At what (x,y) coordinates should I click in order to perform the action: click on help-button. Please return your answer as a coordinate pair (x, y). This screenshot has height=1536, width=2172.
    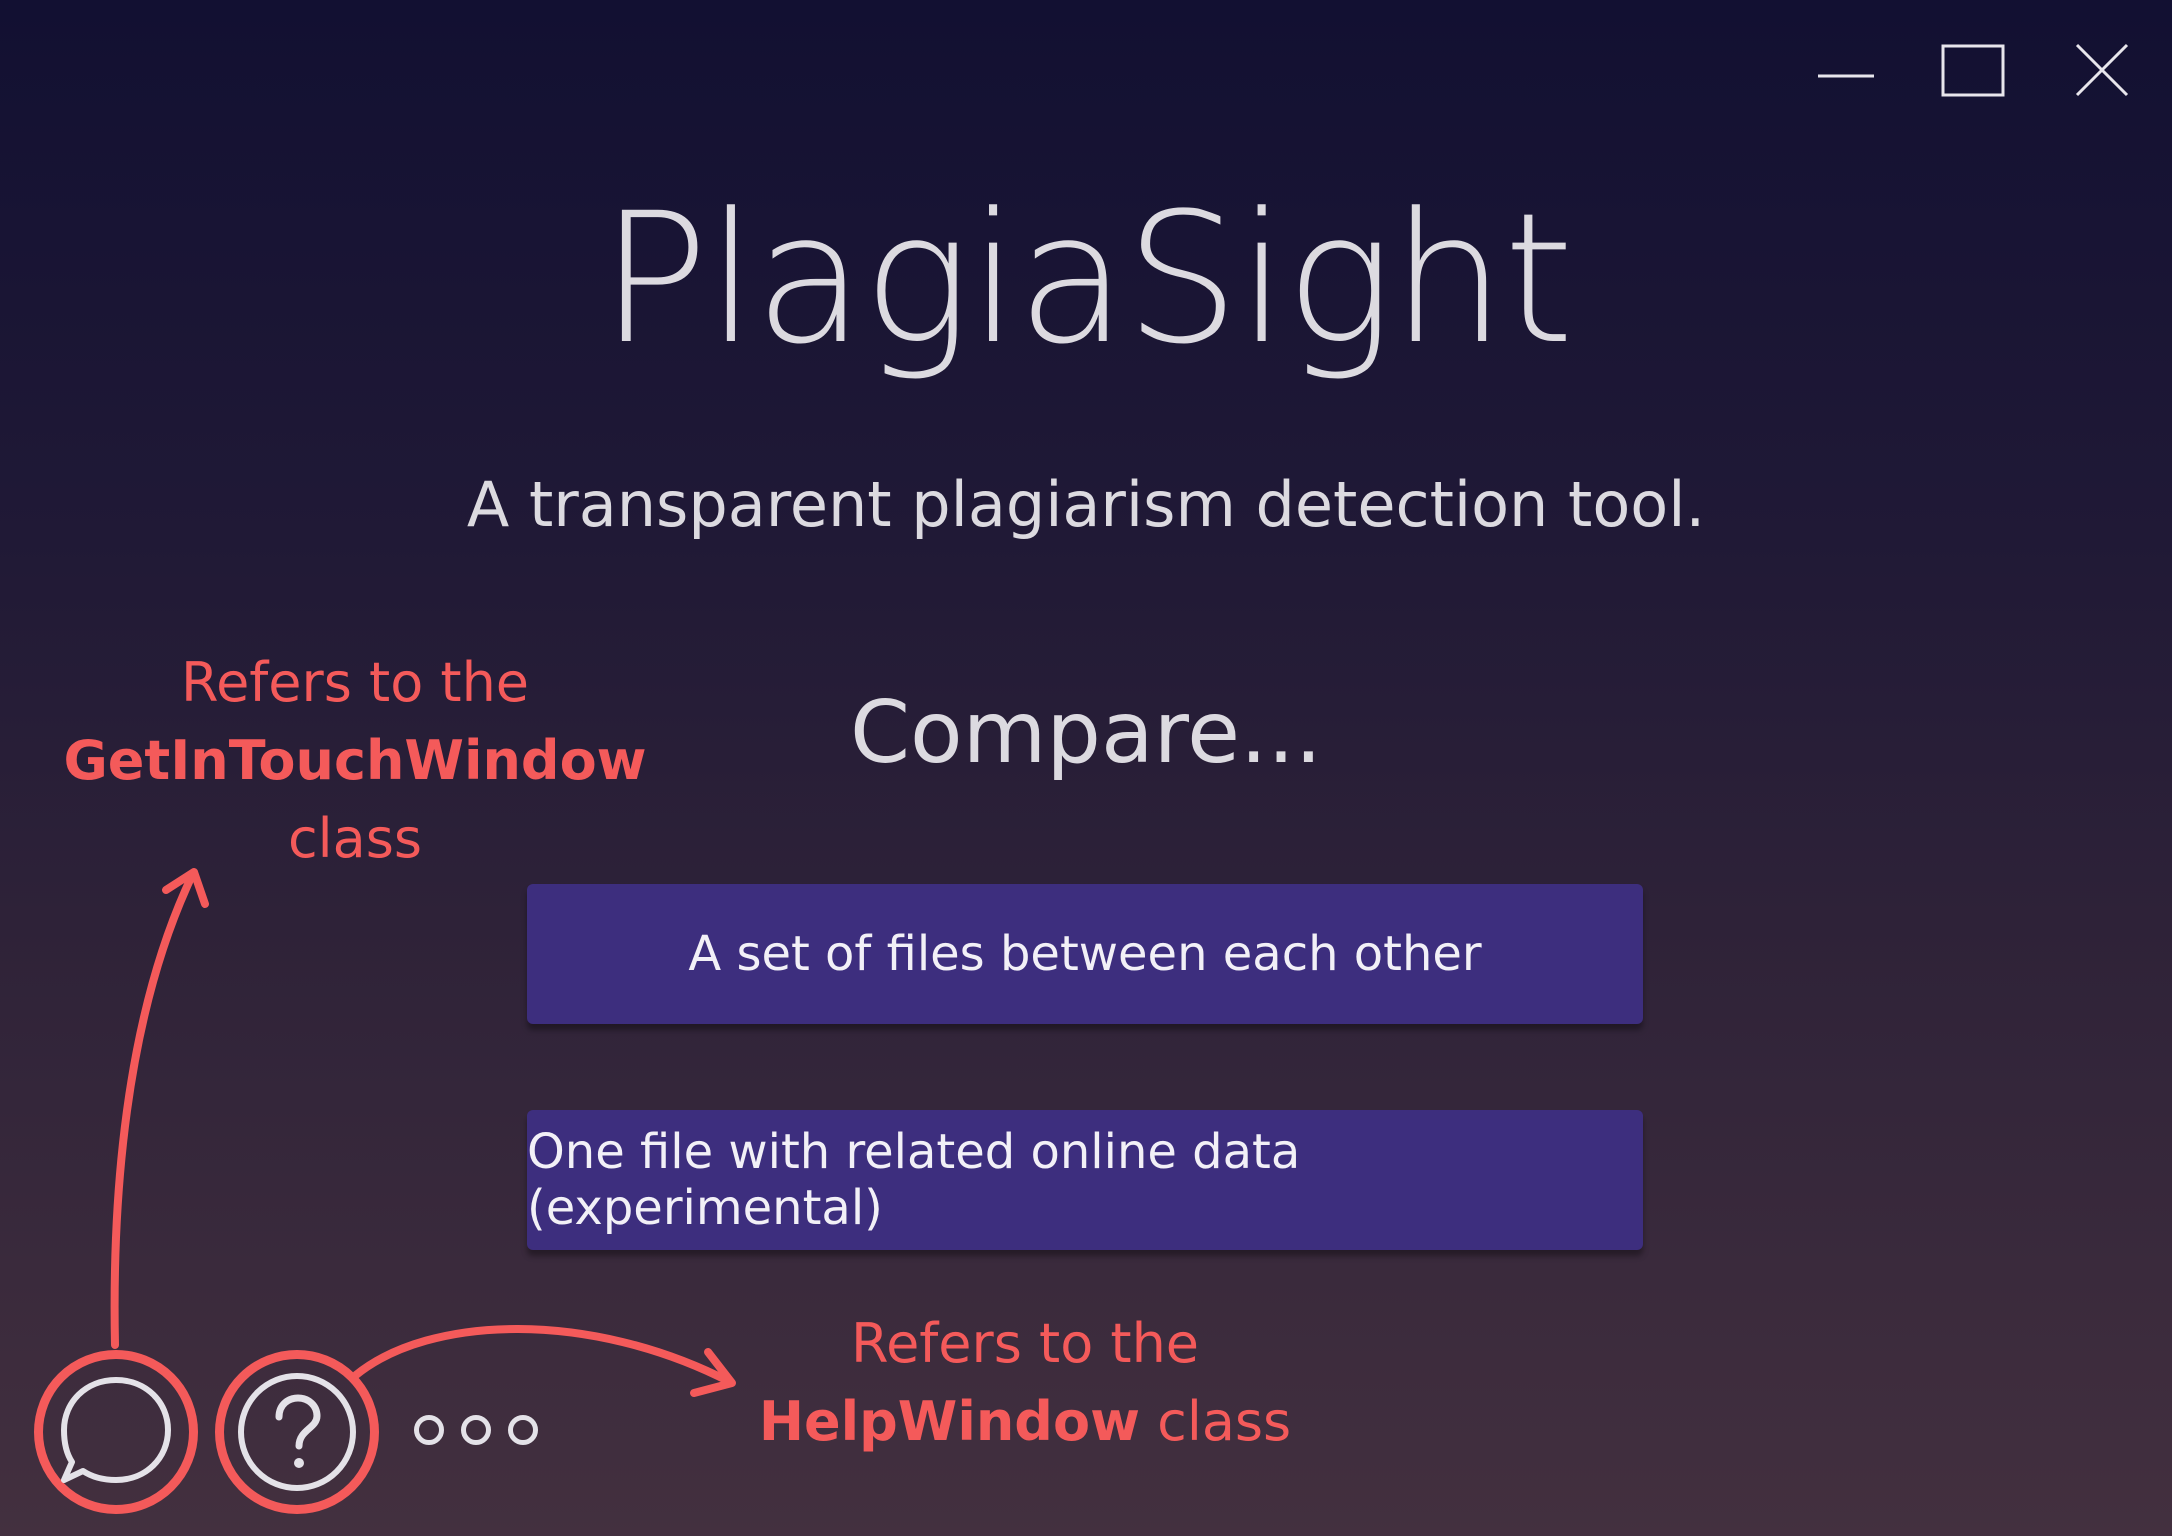
    Looking at the image, I should click on (297, 1432).